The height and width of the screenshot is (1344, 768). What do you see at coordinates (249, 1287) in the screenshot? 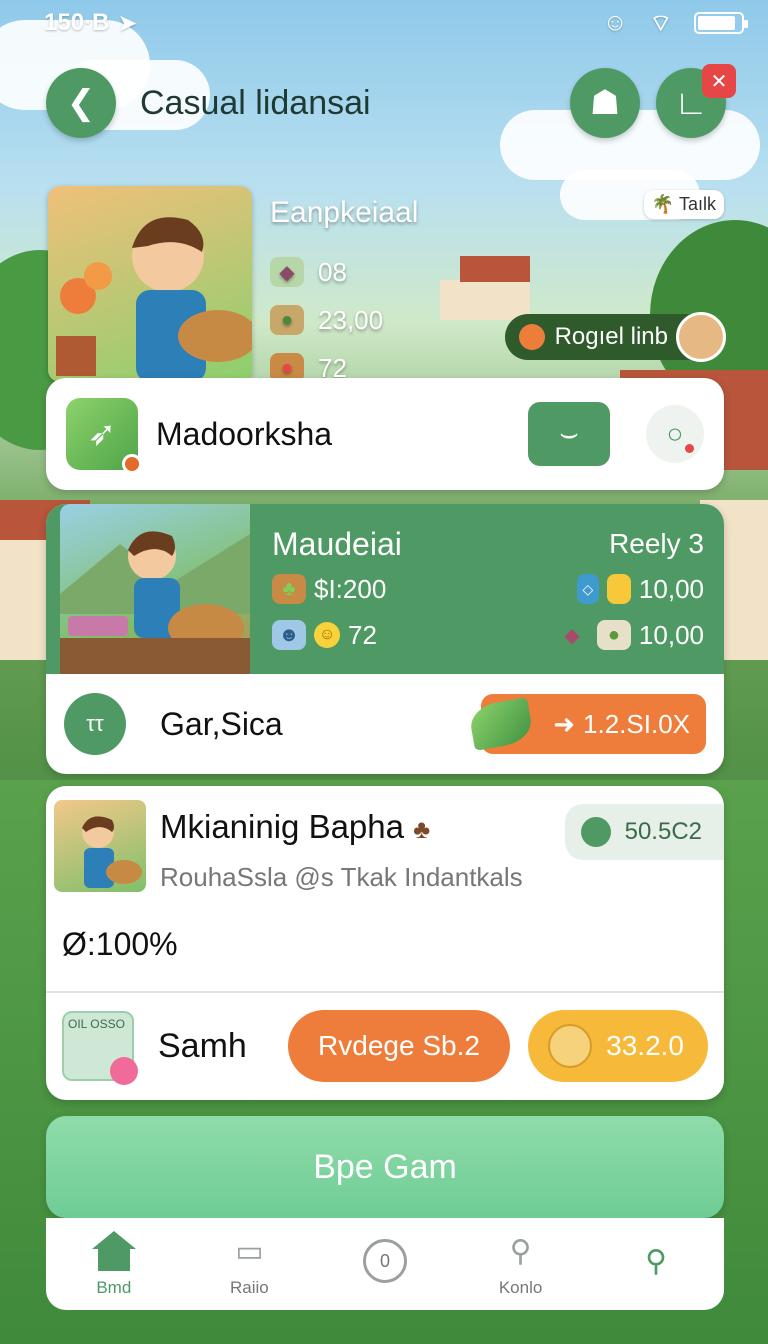
I see `tab-label: Raiio` at bounding box center [249, 1287].